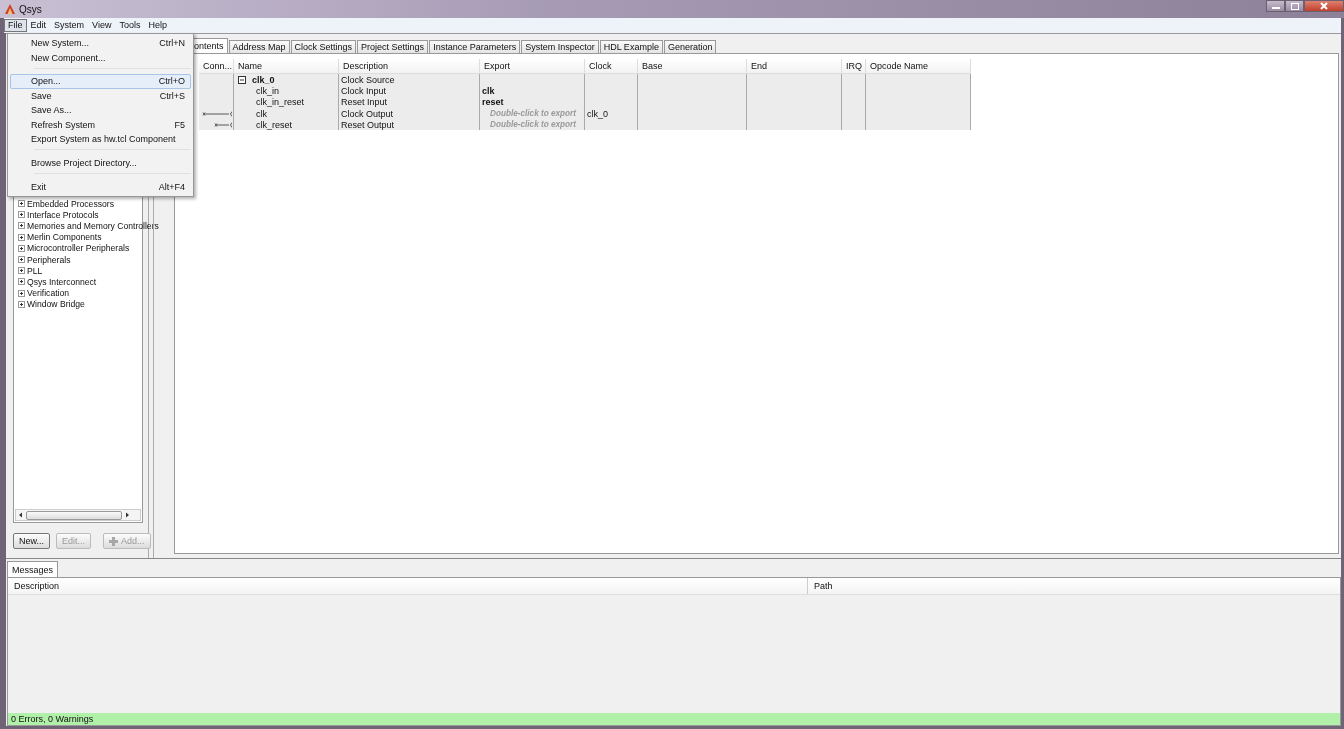  I want to click on table-cell: Clock Output, so click(367, 113).